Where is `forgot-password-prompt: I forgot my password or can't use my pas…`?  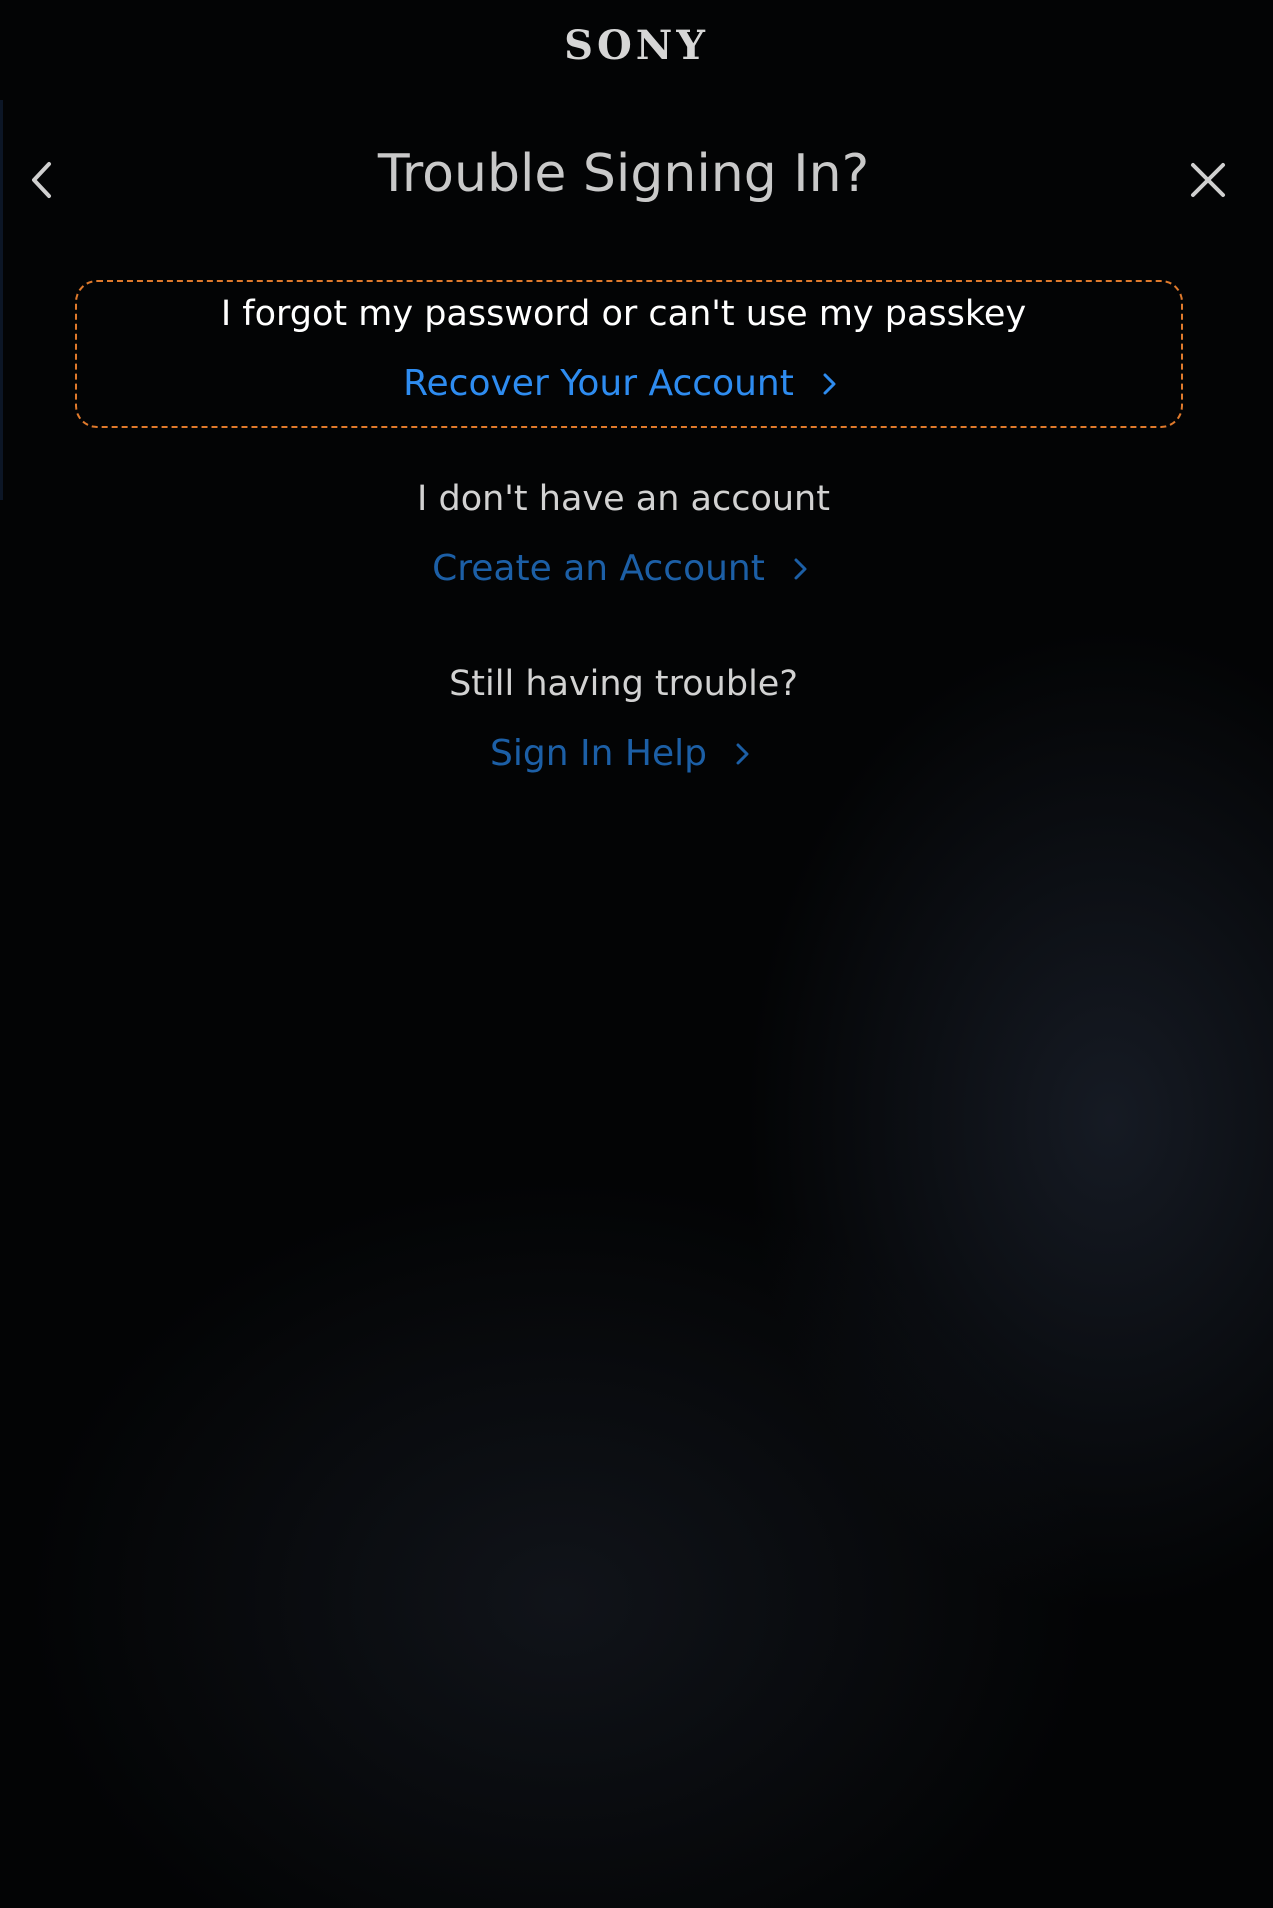 forgot-password-prompt: I forgot my password or can't use my pas… is located at coordinates (623, 314).